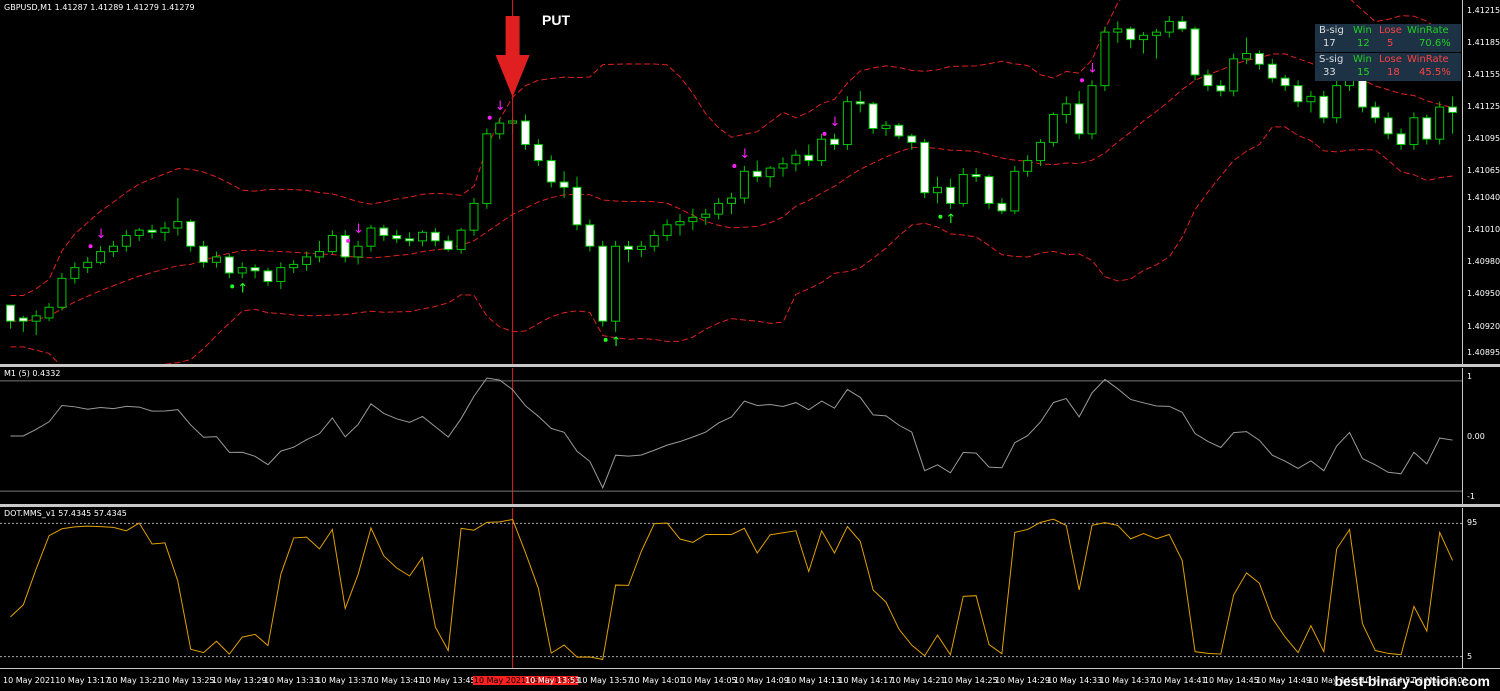 The image size is (1500, 691). What do you see at coordinates (448, 680) in the screenshot?
I see `time-tick: 10 May 13:45` at bounding box center [448, 680].